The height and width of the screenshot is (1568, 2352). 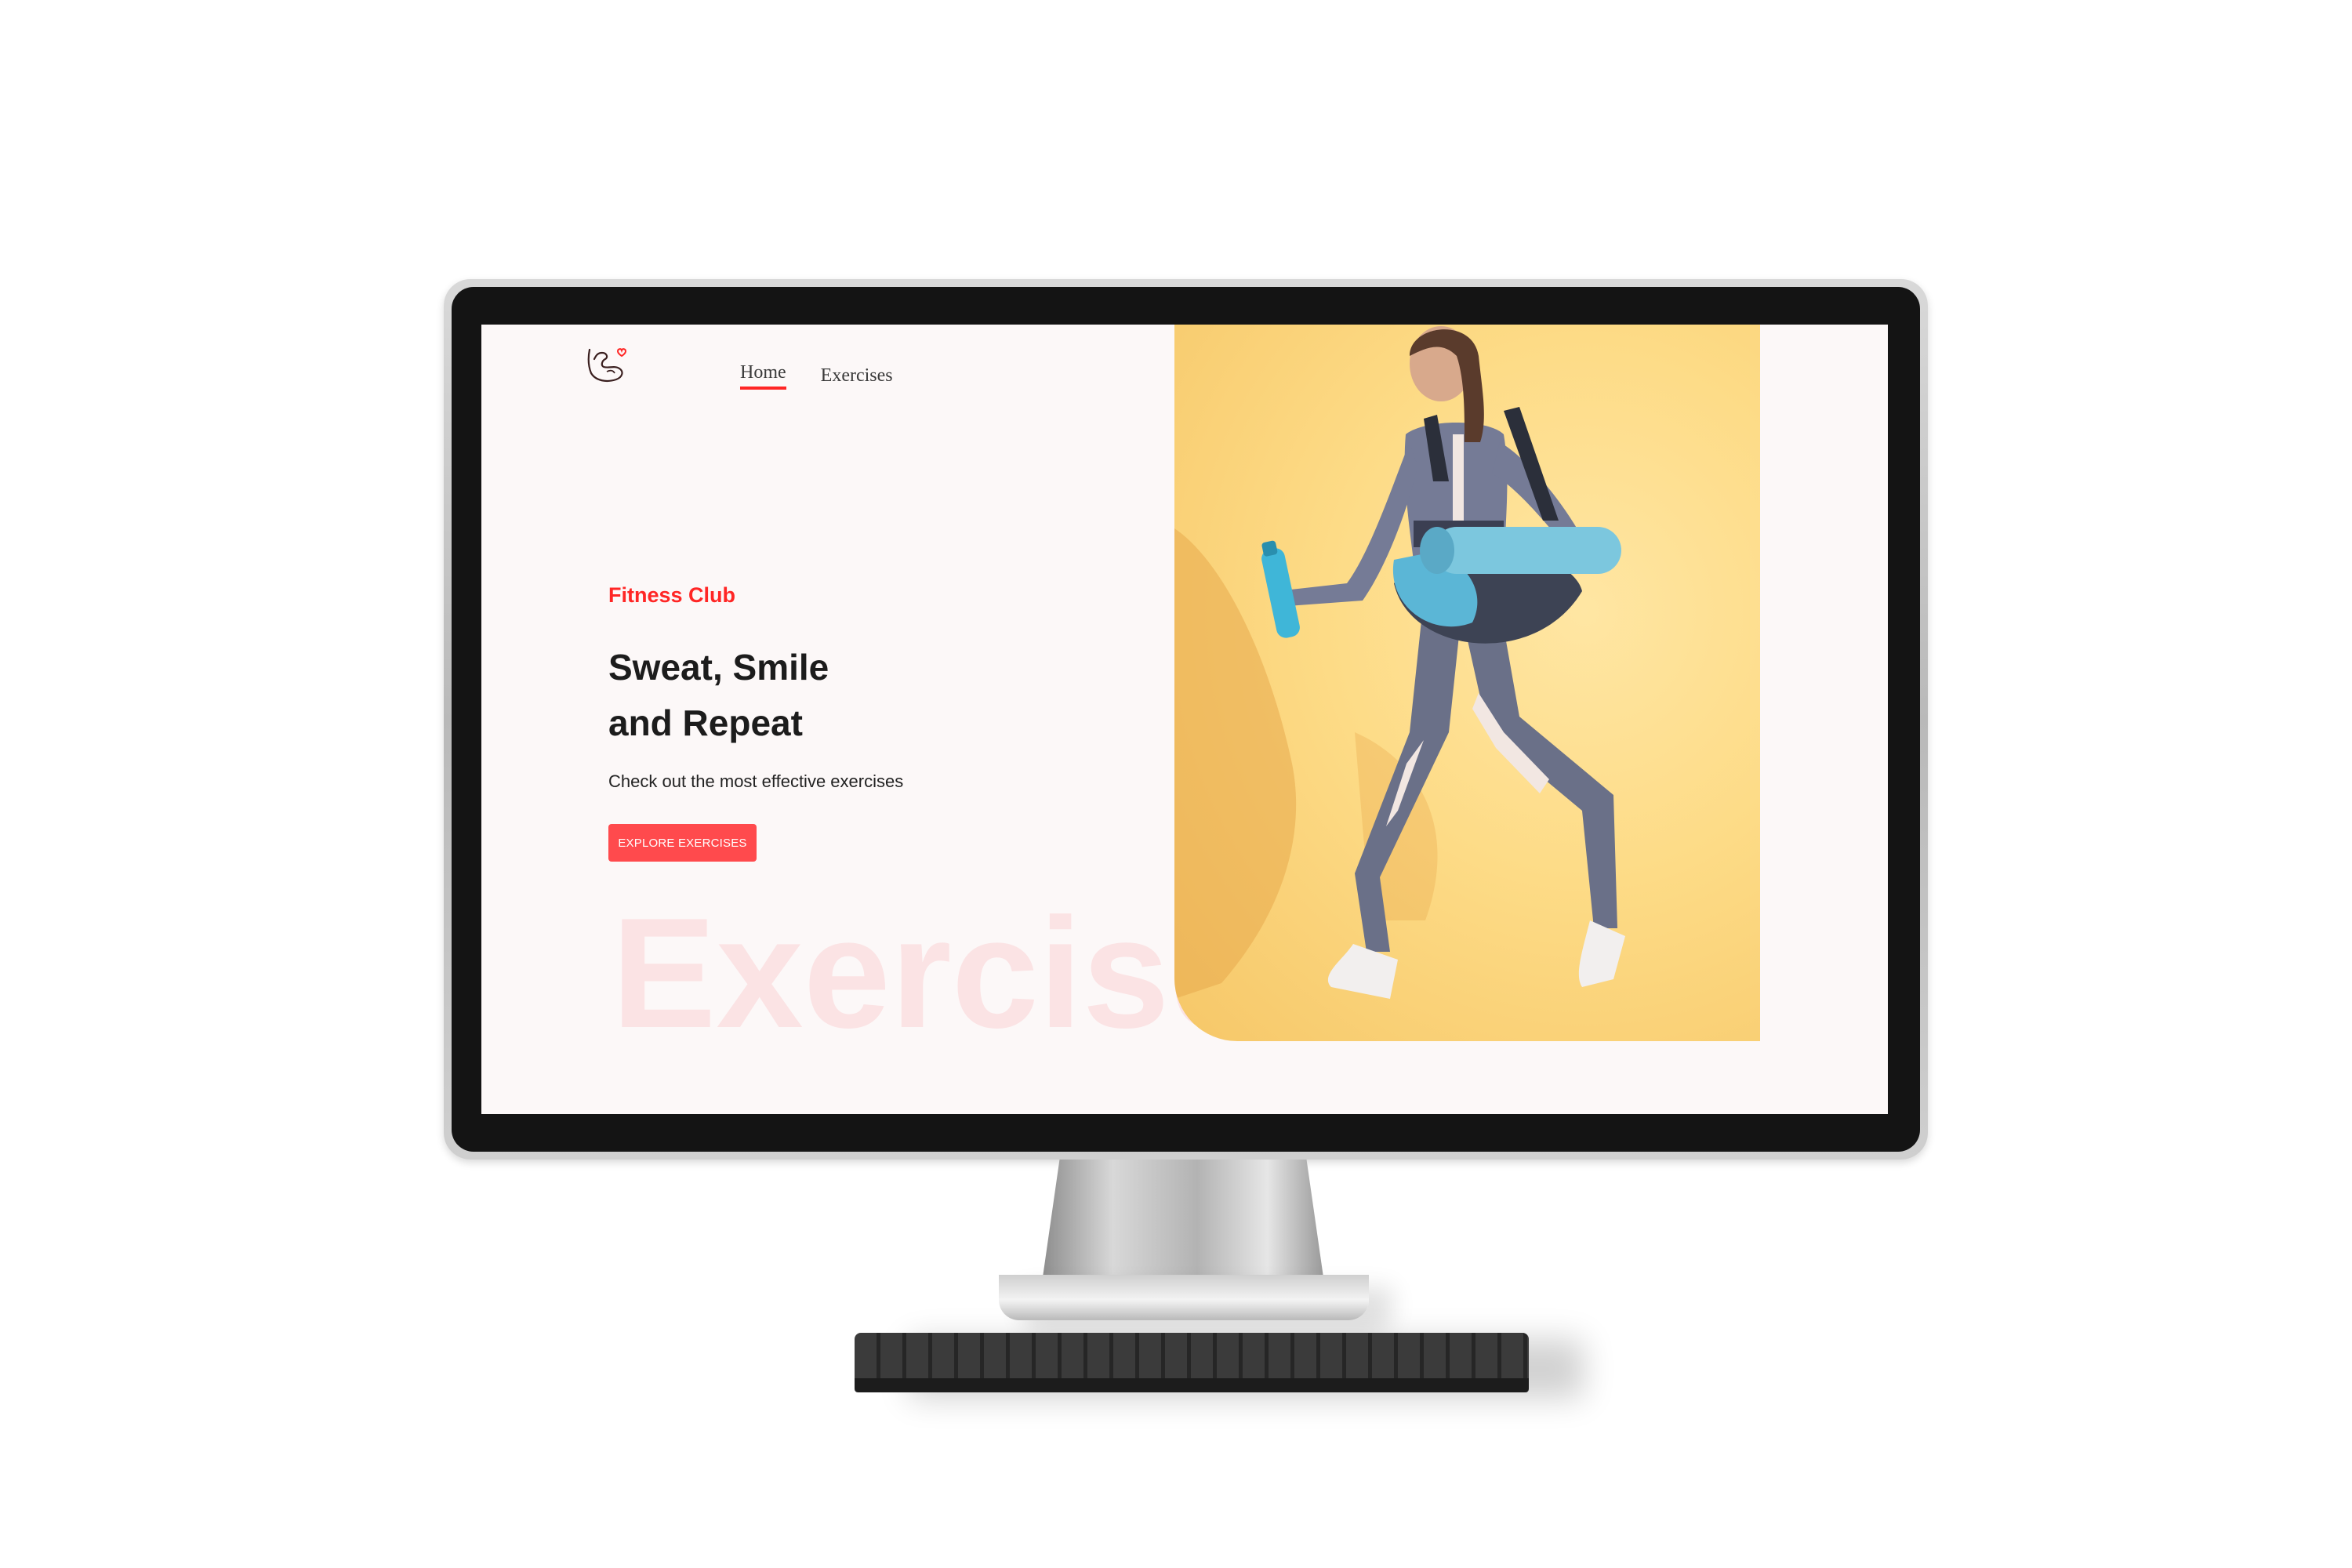 What do you see at coordinates (1184, 1297) in the screenshot?
I see `monitor-stand-base` at bounding box center [1184, 1297].